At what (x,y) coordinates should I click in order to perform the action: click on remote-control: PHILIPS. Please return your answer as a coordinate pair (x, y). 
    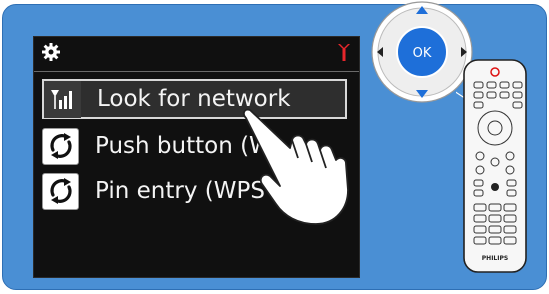
    Looking at the image, I should click on (491, 166).